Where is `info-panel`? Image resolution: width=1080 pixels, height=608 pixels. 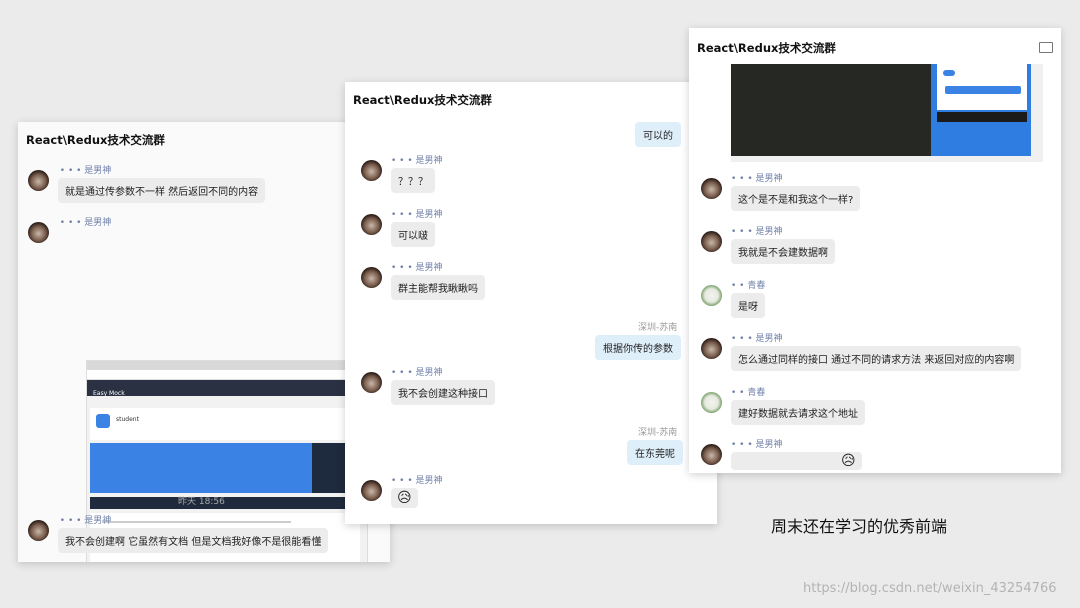 info-panel is located at coordinates (201, 468).